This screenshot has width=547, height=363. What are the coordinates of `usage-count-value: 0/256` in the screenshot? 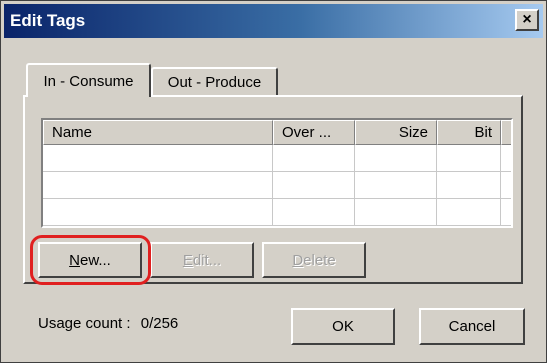 It's located at (159, 323).